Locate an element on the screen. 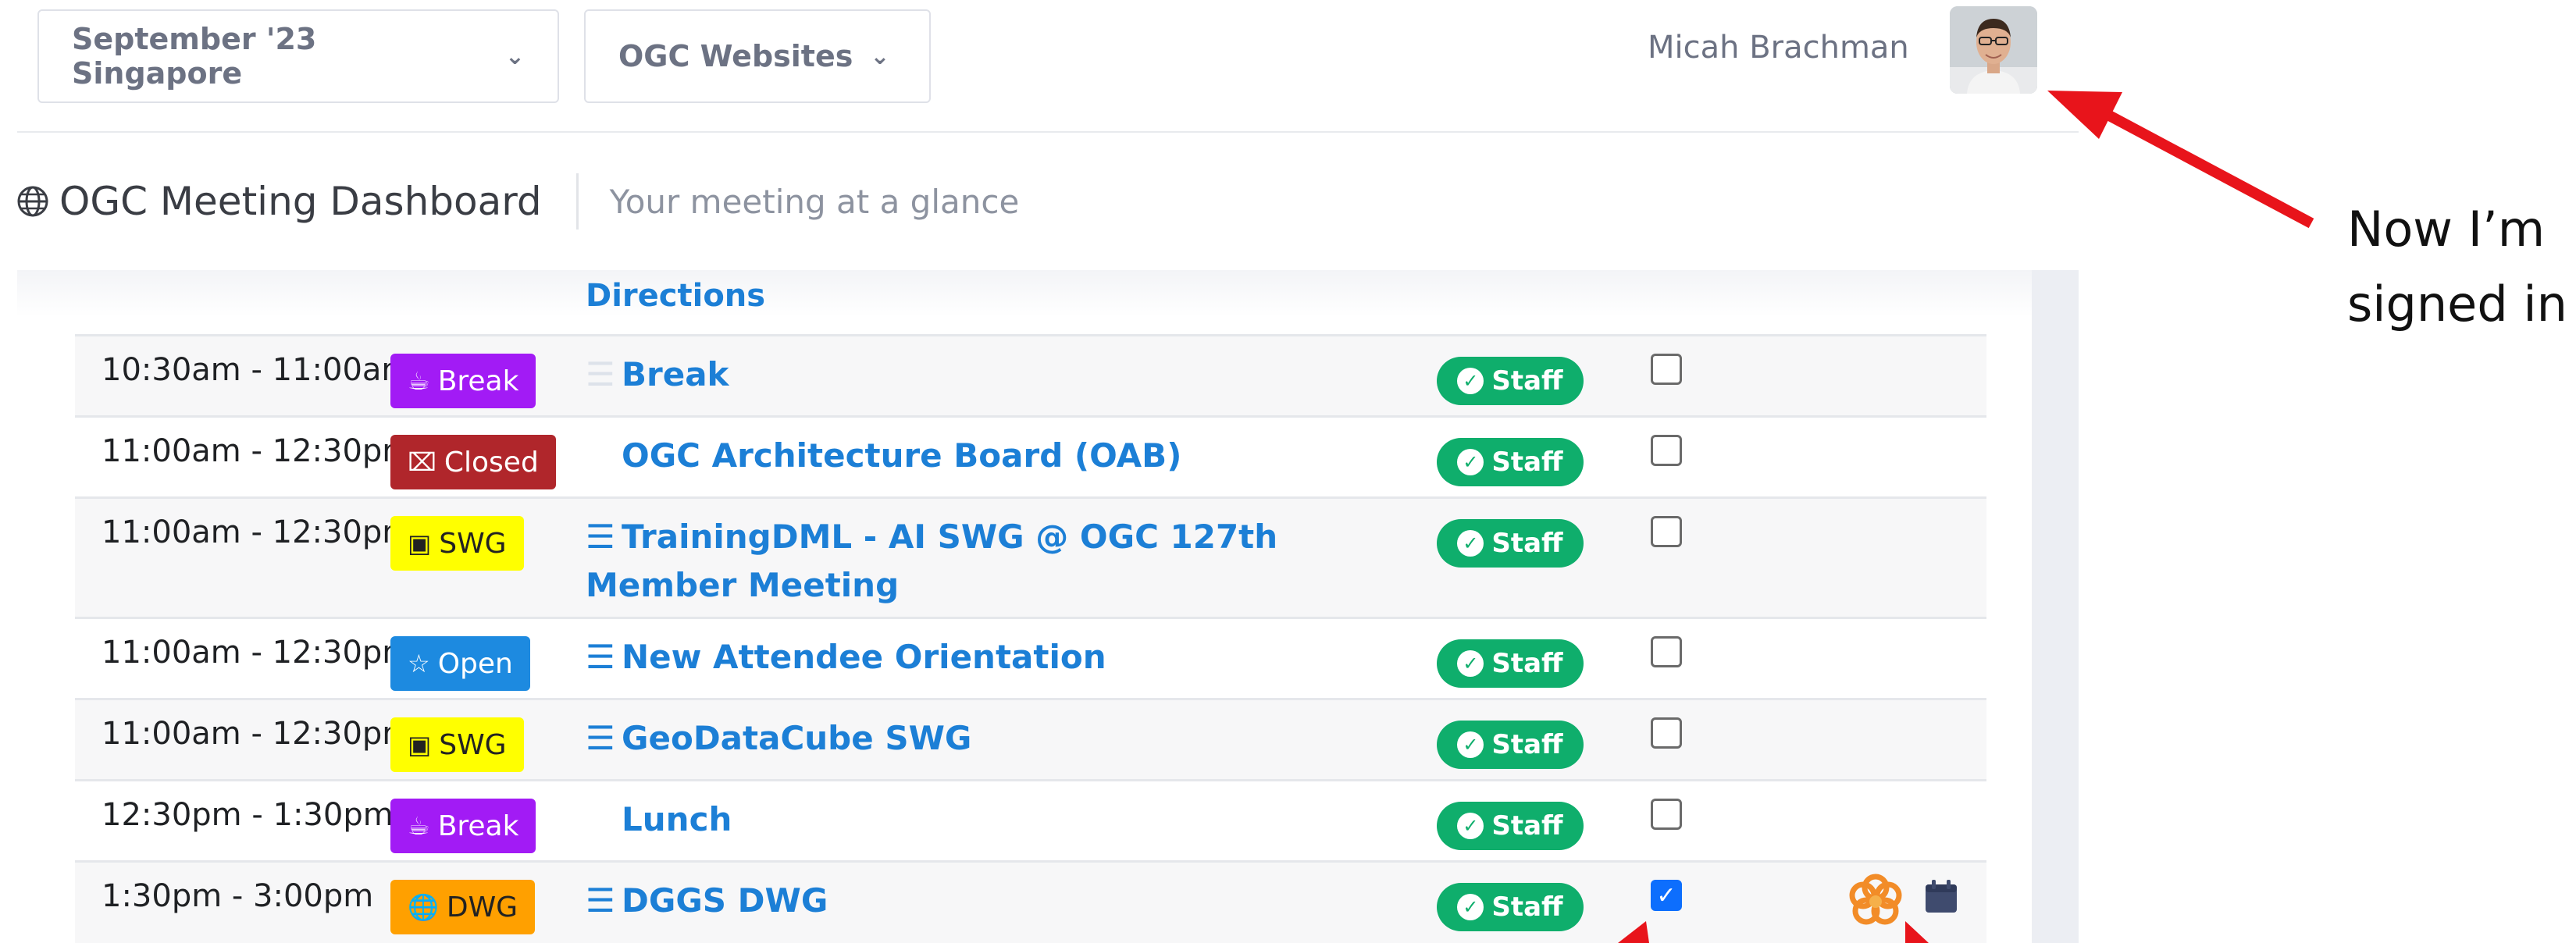 The image size is (2576, 943). checkbox-arrow-head is located at coordinates (1634, 932).